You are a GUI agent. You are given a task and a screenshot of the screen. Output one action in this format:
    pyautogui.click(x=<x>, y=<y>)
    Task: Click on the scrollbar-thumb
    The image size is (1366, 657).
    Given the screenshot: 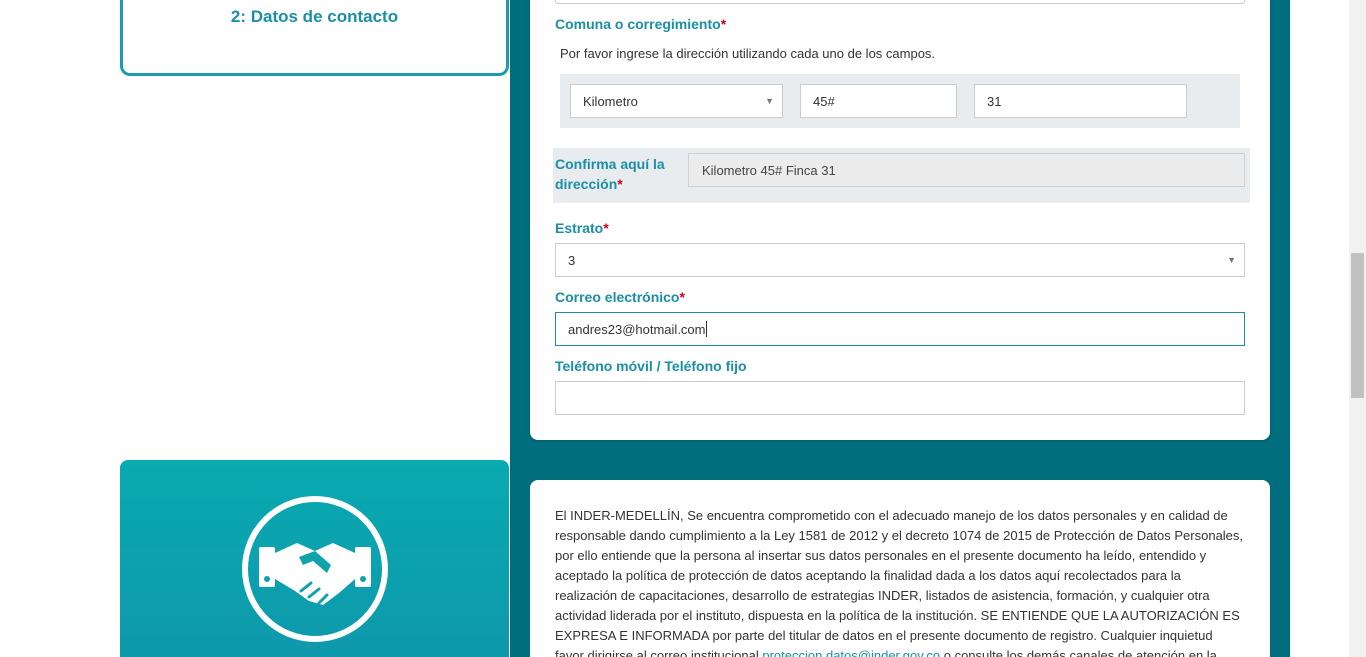 What is the action you would take?
    pyautogui.click(x=1357, y=325)
    